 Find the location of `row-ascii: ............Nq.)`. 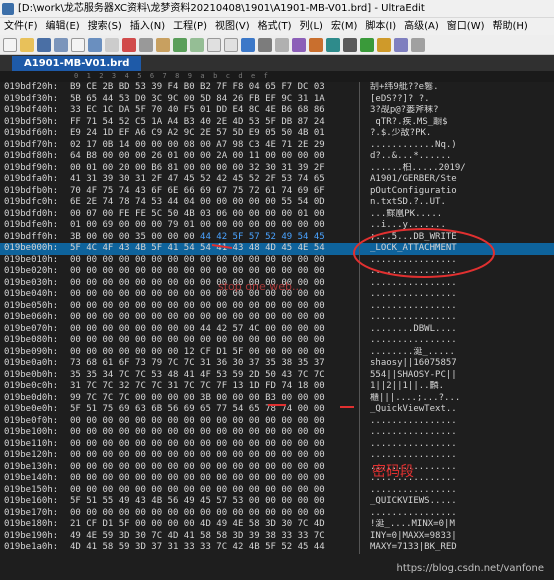

row-ascii: ............Nq.) is located at coordinates (460, 146).